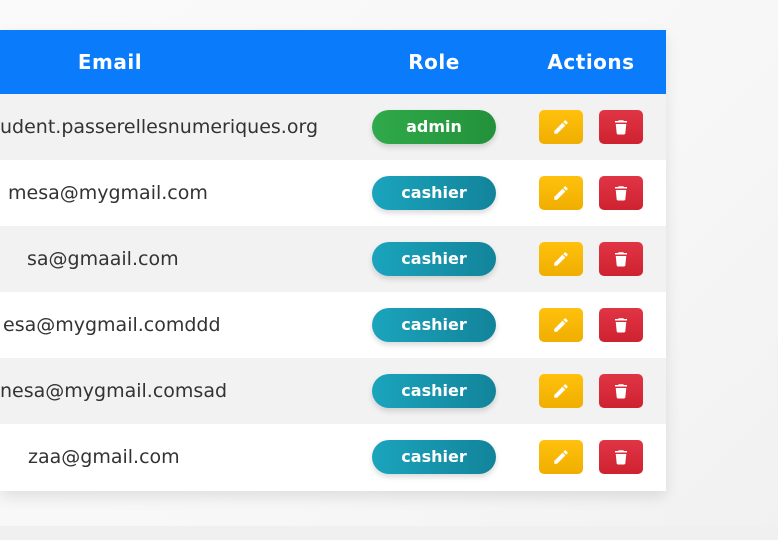 The height and width of the screenshot is (540, 778). Describe the element at coordinates (103, 259) in the screenshot. I see `email-cell: sa@gmaail.com` at that location.